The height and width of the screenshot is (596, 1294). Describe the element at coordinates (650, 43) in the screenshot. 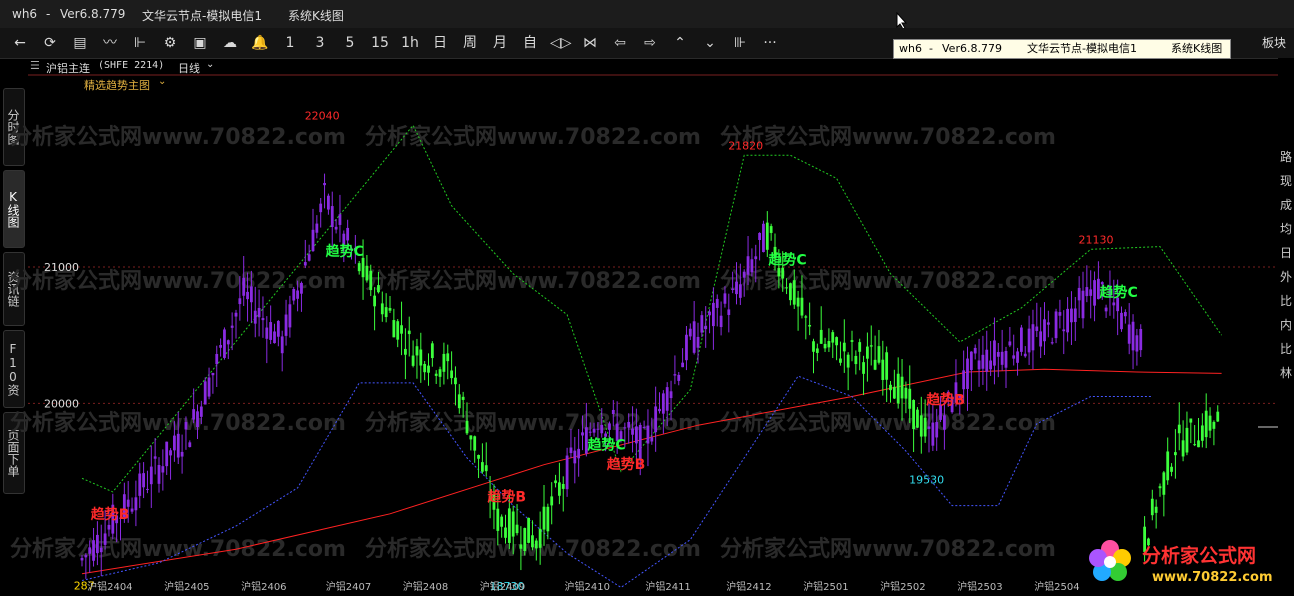

I see `next-icon: ⇨` at that location.